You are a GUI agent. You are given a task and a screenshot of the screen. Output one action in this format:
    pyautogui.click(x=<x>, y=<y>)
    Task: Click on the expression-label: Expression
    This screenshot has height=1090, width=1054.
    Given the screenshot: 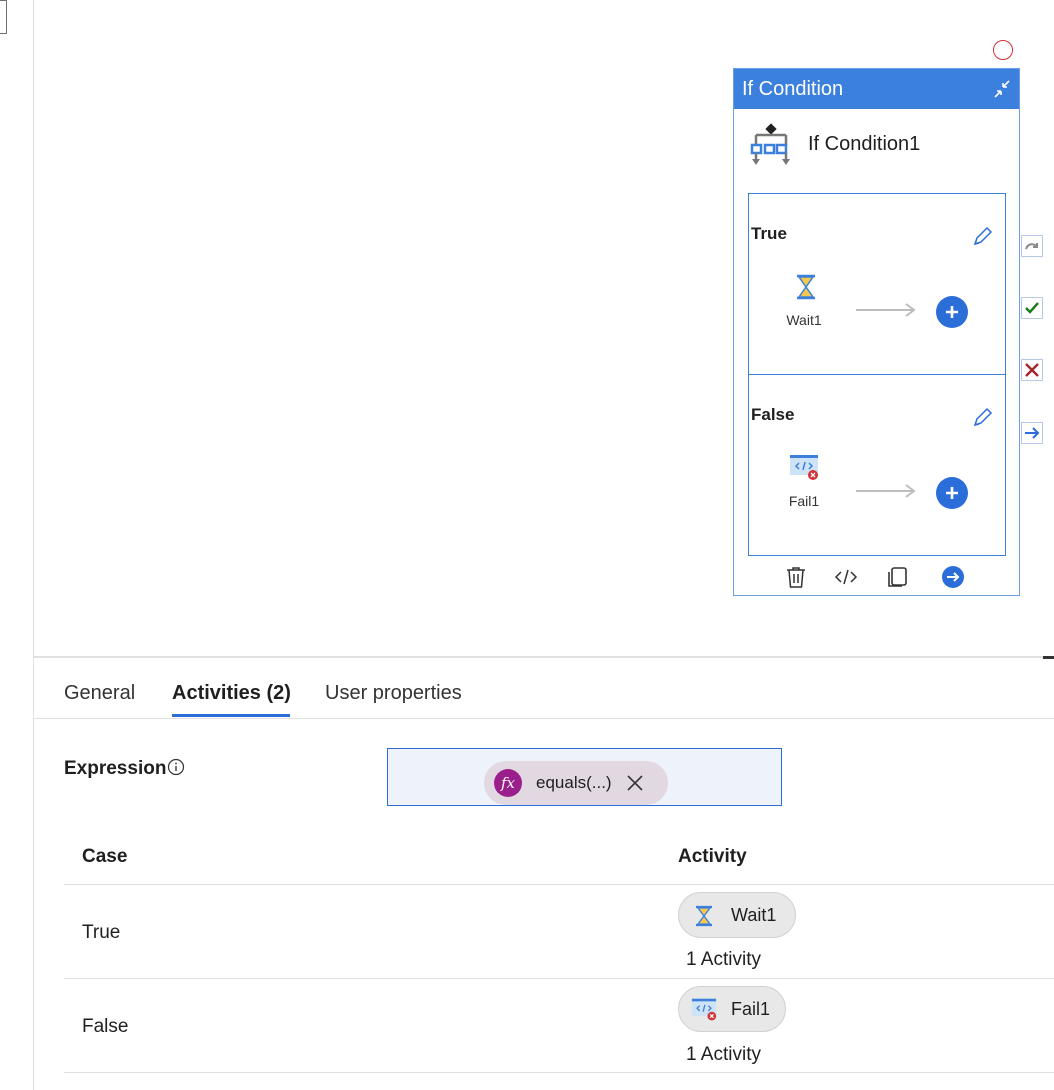 What is the action you would take?
    pyautogui.click(x=115, y=768)
    